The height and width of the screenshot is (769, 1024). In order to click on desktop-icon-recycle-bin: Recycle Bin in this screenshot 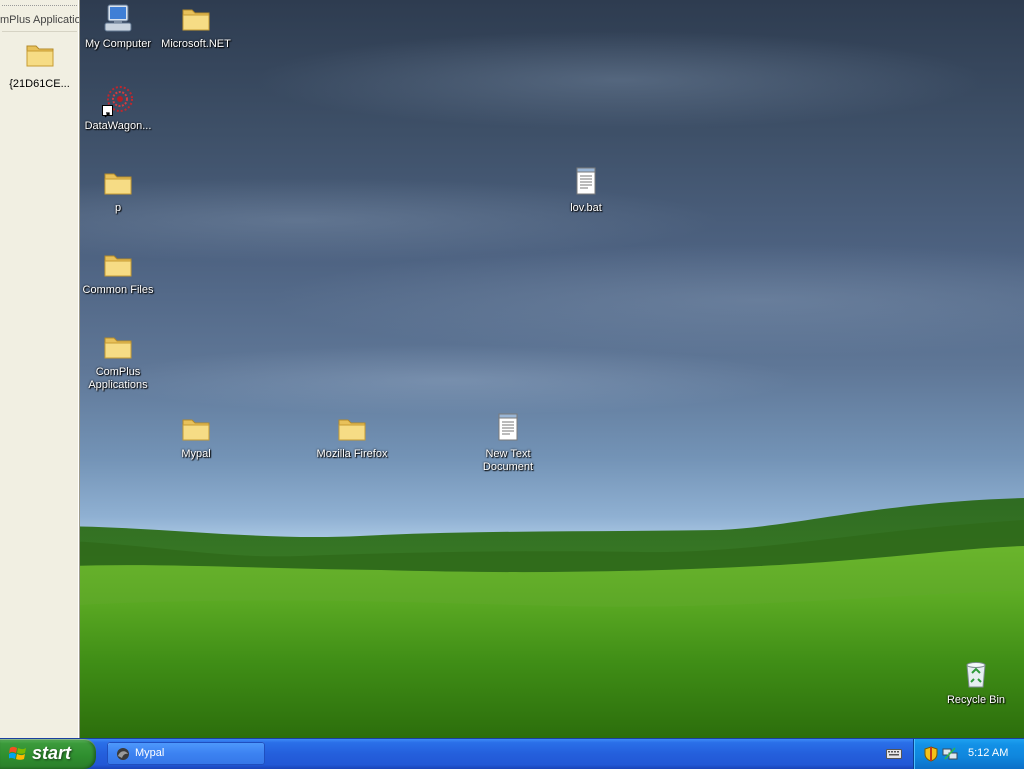, I will do `click(976, 682)`.